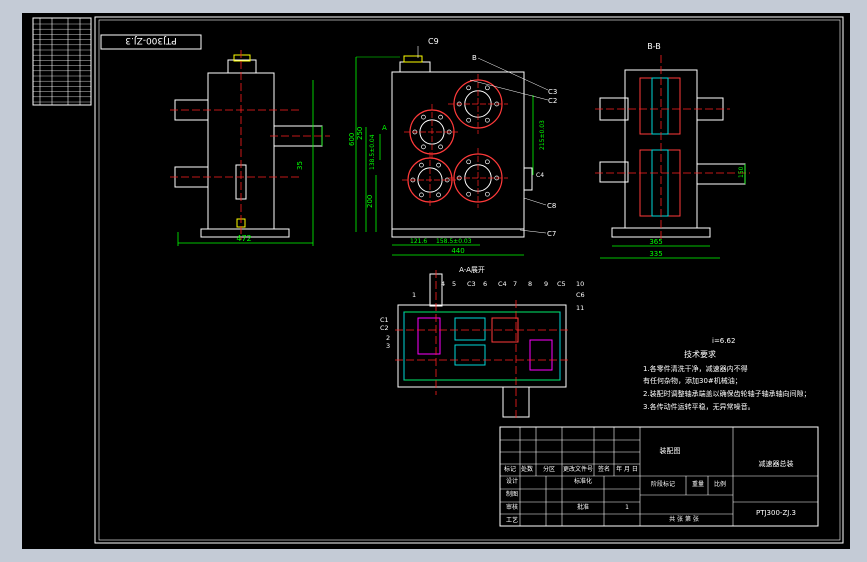 The height and width of the screenshot is (562, 867). I want to click on rev-h4: 签名, so click(604, 469).